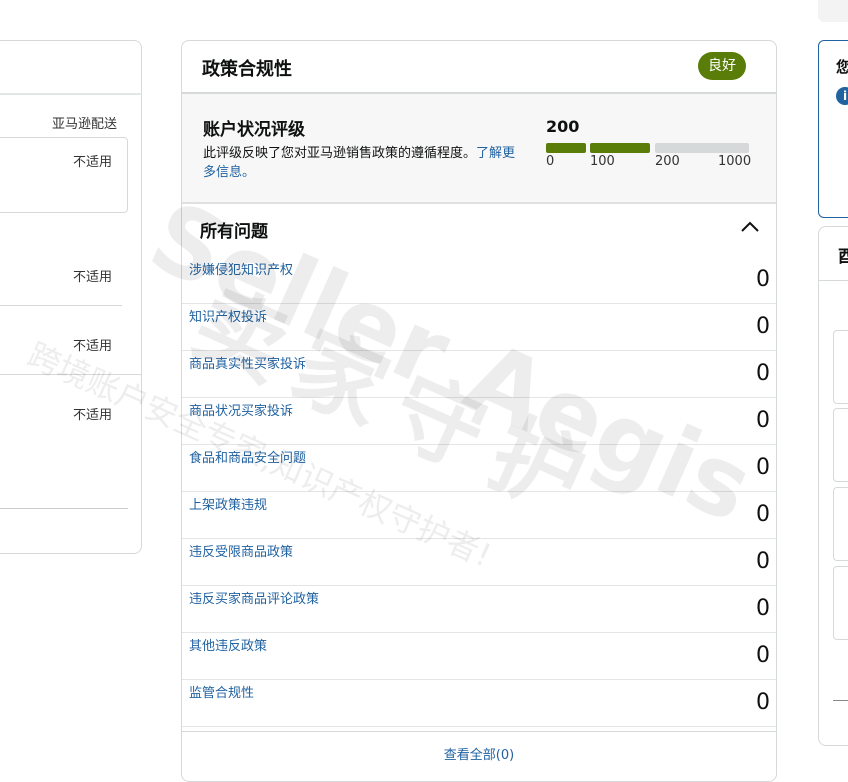 The image size is (848, 782). I want to click on all-issues-title: 所有问题, so click(234, 232).